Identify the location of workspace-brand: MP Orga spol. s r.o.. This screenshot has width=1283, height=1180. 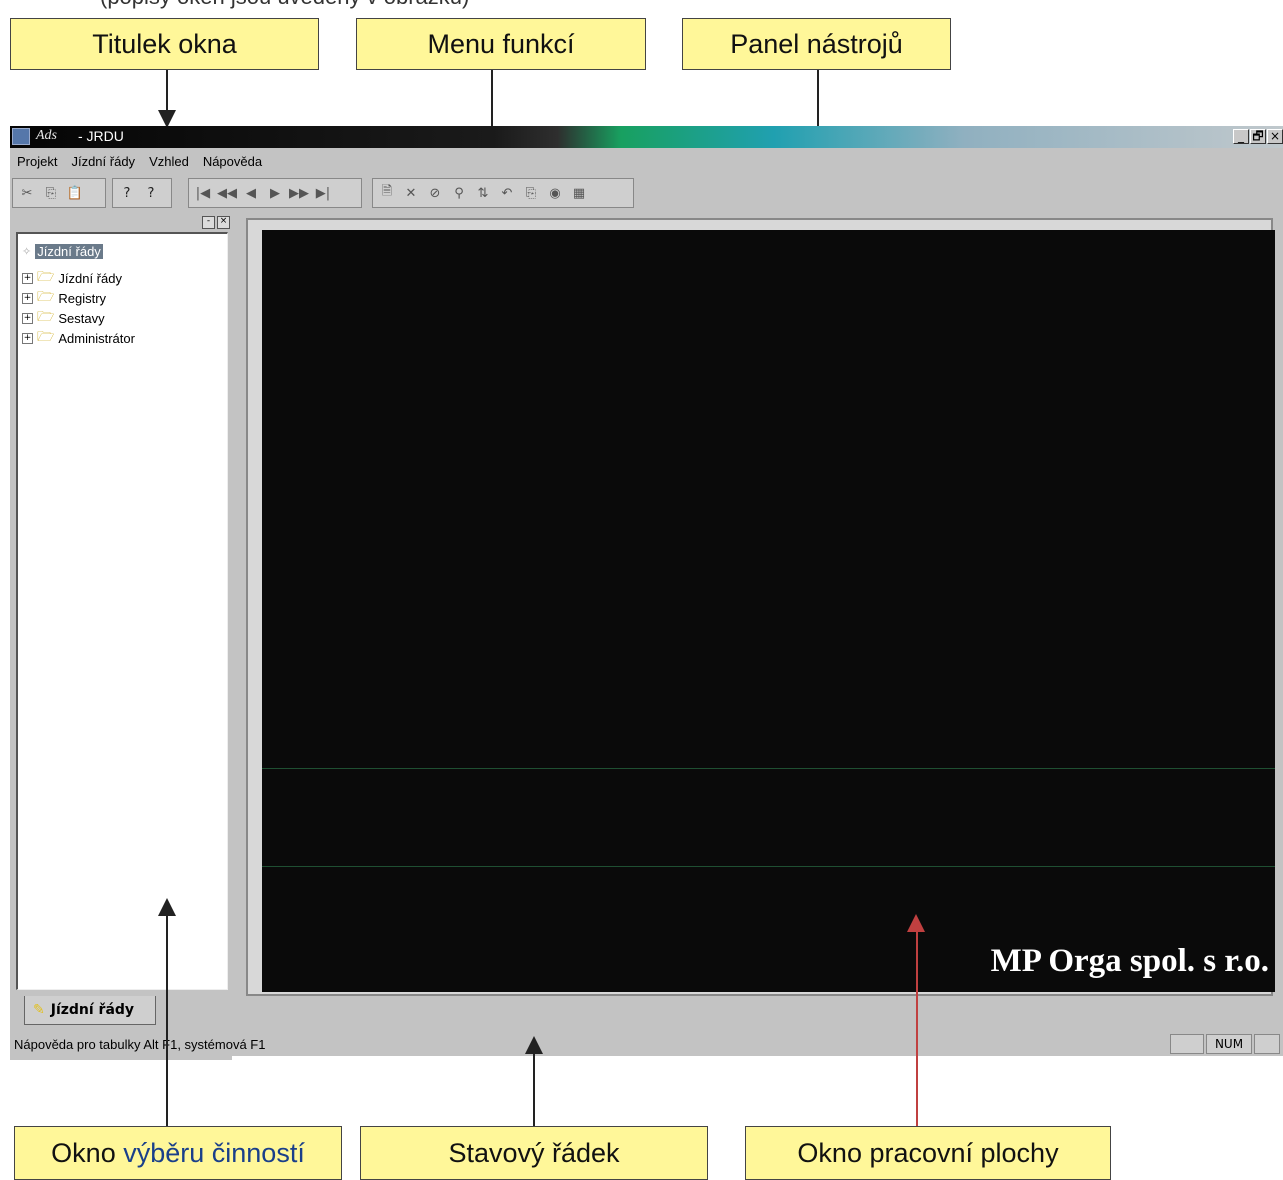
(1129, 961).